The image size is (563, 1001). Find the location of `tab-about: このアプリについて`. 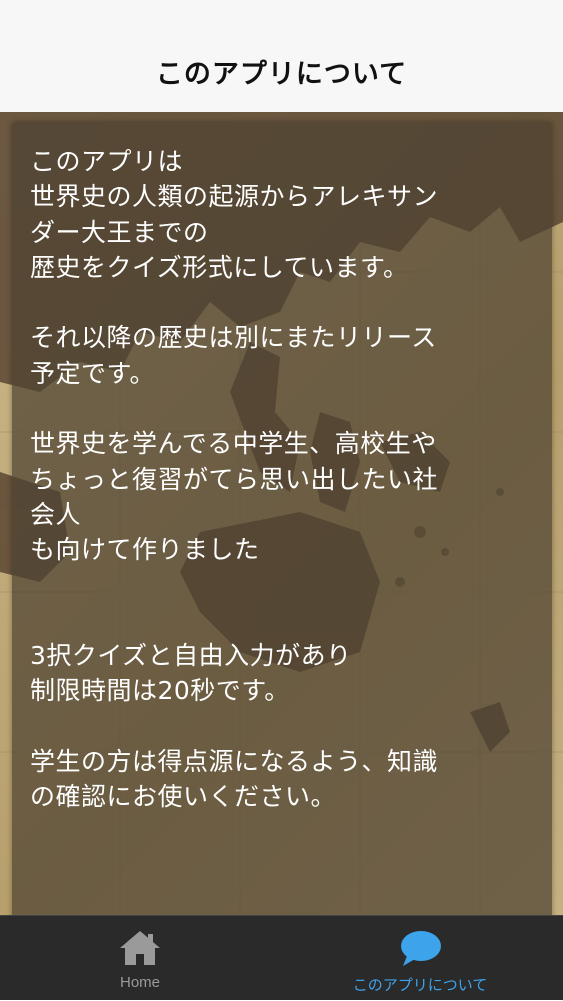

tab-about: このアプリについて is located at coordinates (420, 958).